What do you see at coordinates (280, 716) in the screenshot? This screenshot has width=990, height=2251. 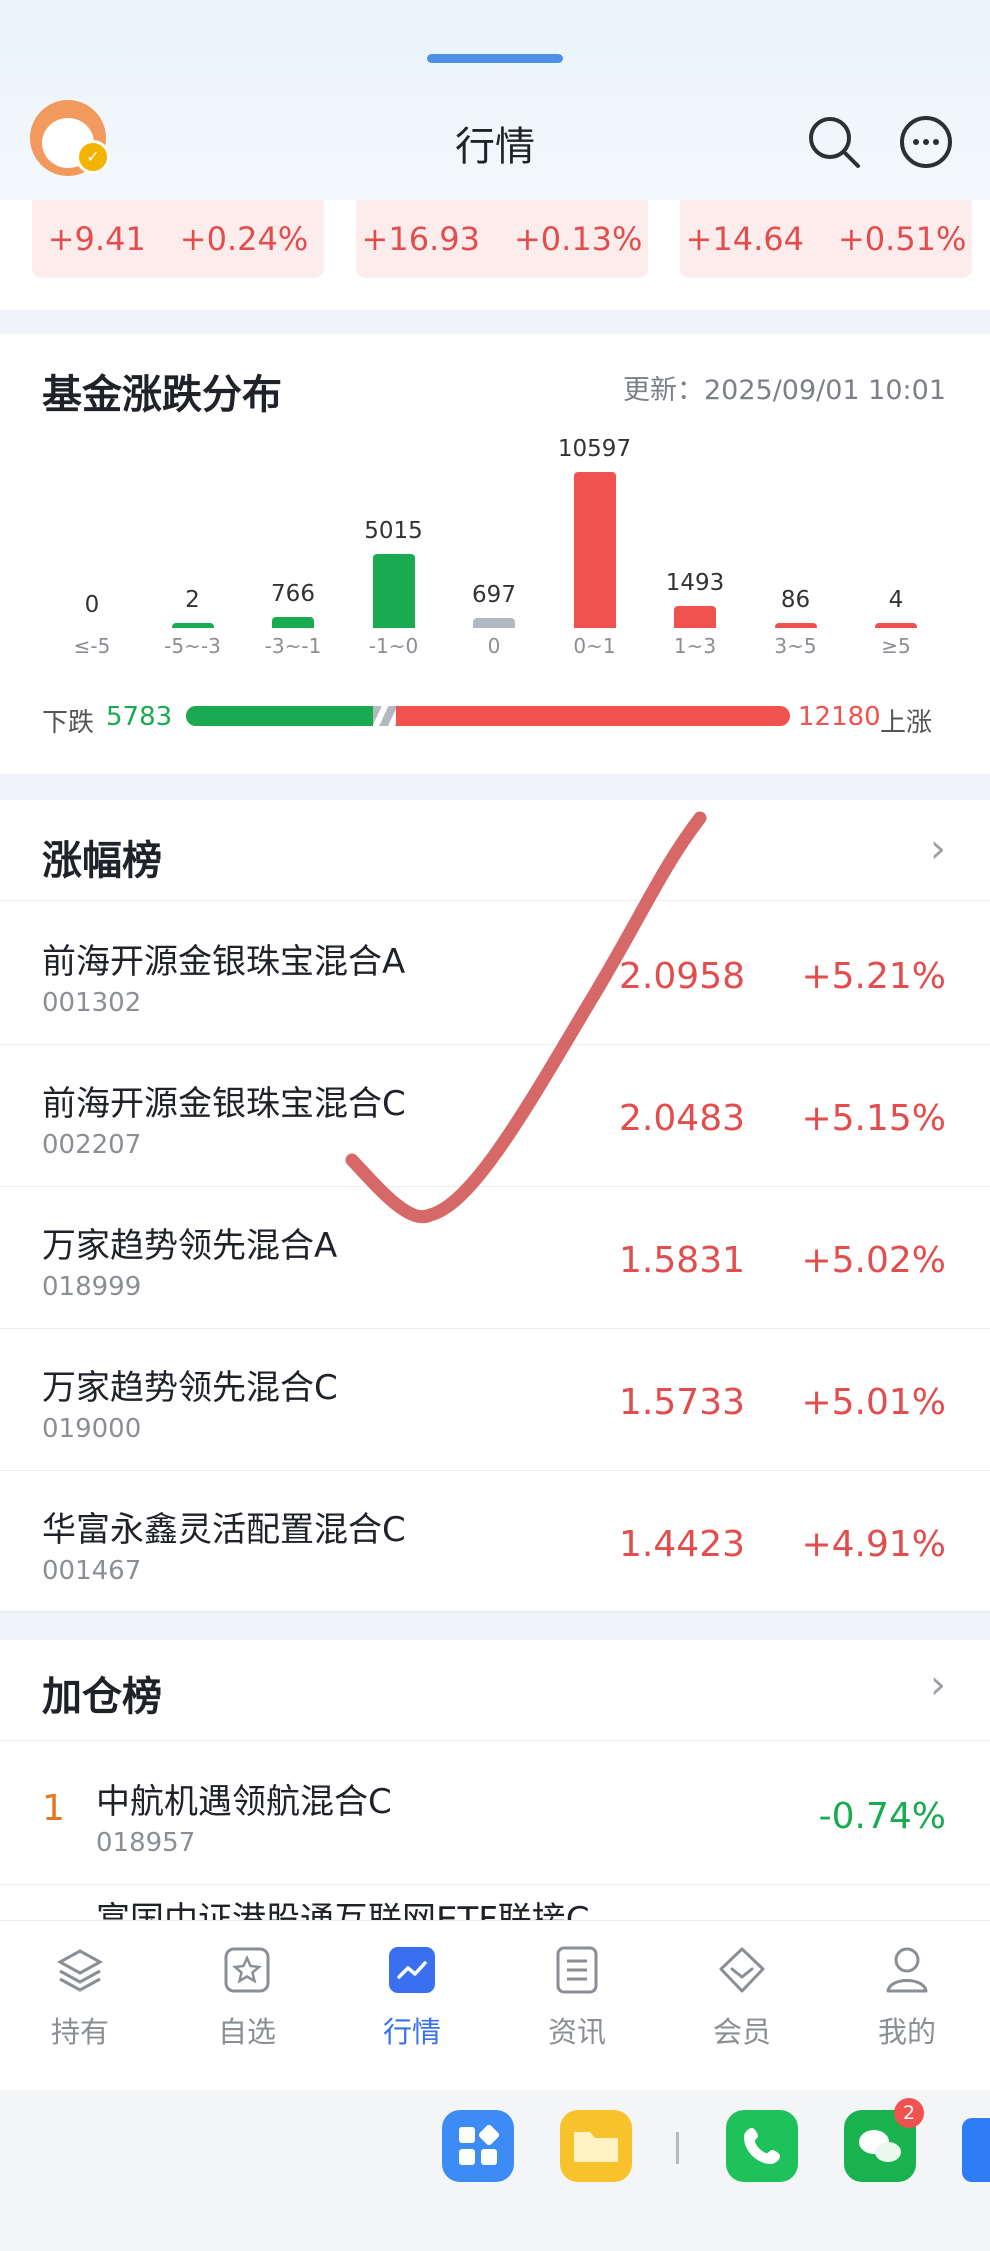 I see `ratio-down-segment` at bounding box center [280, 716].